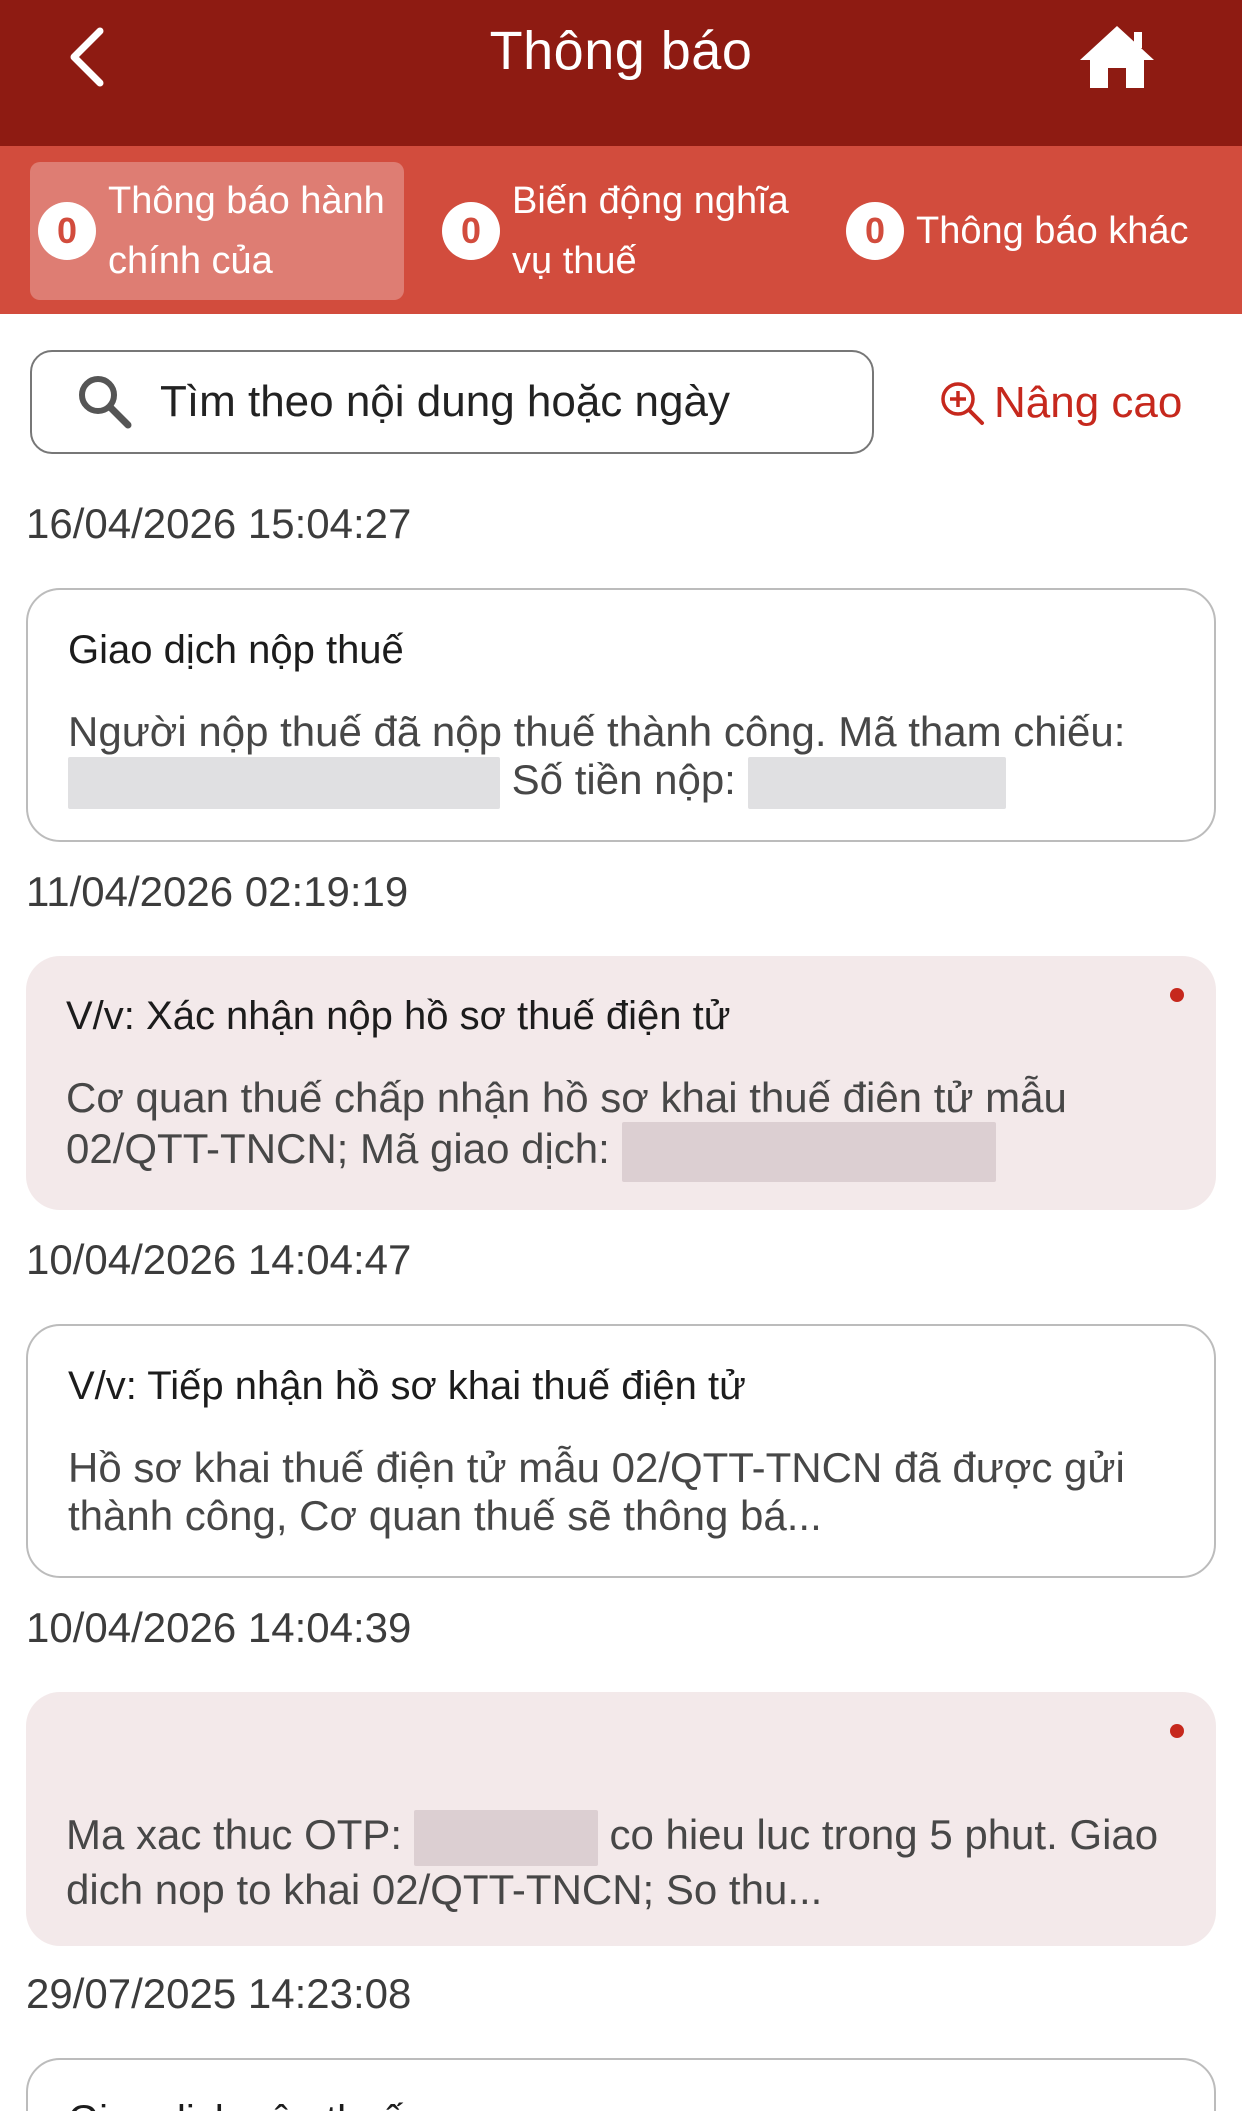 The image size is (1242, 2111). What do you see at coordinates (1052, 231) in the screenshot?
I see `tab-label: Thông báo khác` at bounding box center [1052, 231].